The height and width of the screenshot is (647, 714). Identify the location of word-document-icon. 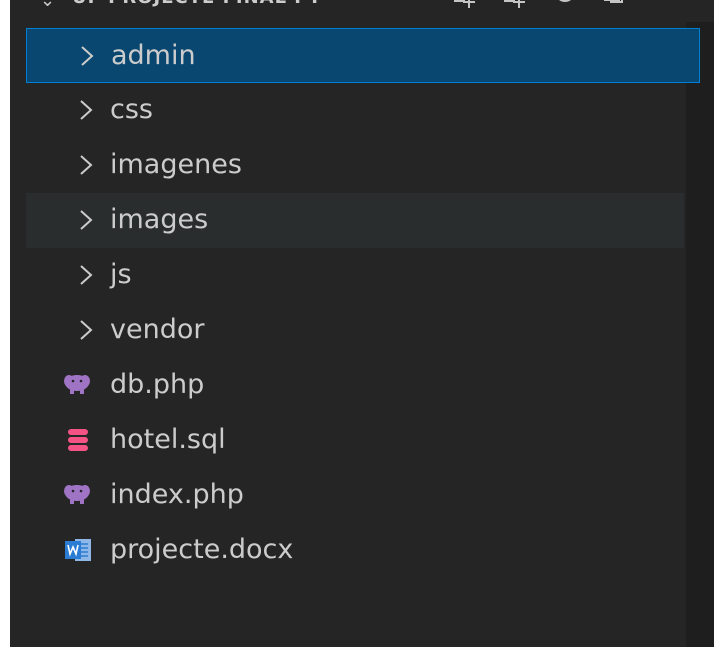
(78, 550).